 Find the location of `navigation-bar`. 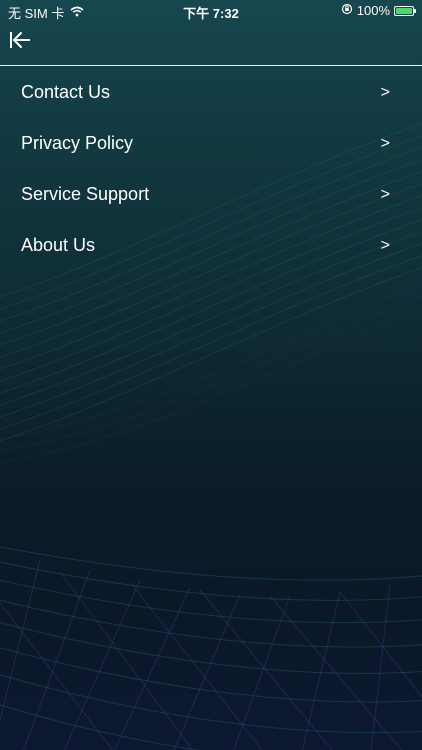

navigation-bar is located at coordinates (211, 44).